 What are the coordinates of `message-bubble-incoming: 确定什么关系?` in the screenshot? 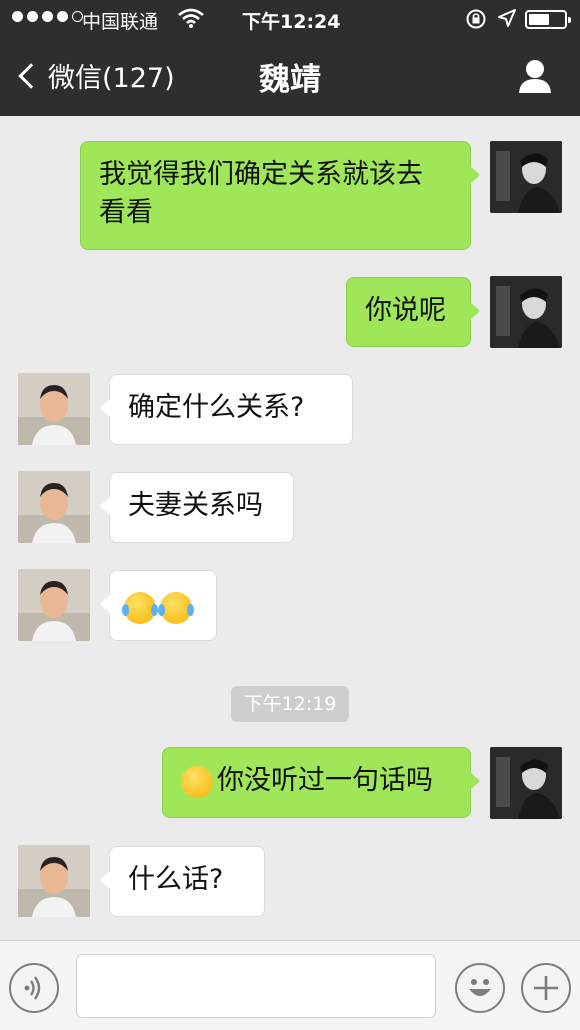 It's located at (226, 409).